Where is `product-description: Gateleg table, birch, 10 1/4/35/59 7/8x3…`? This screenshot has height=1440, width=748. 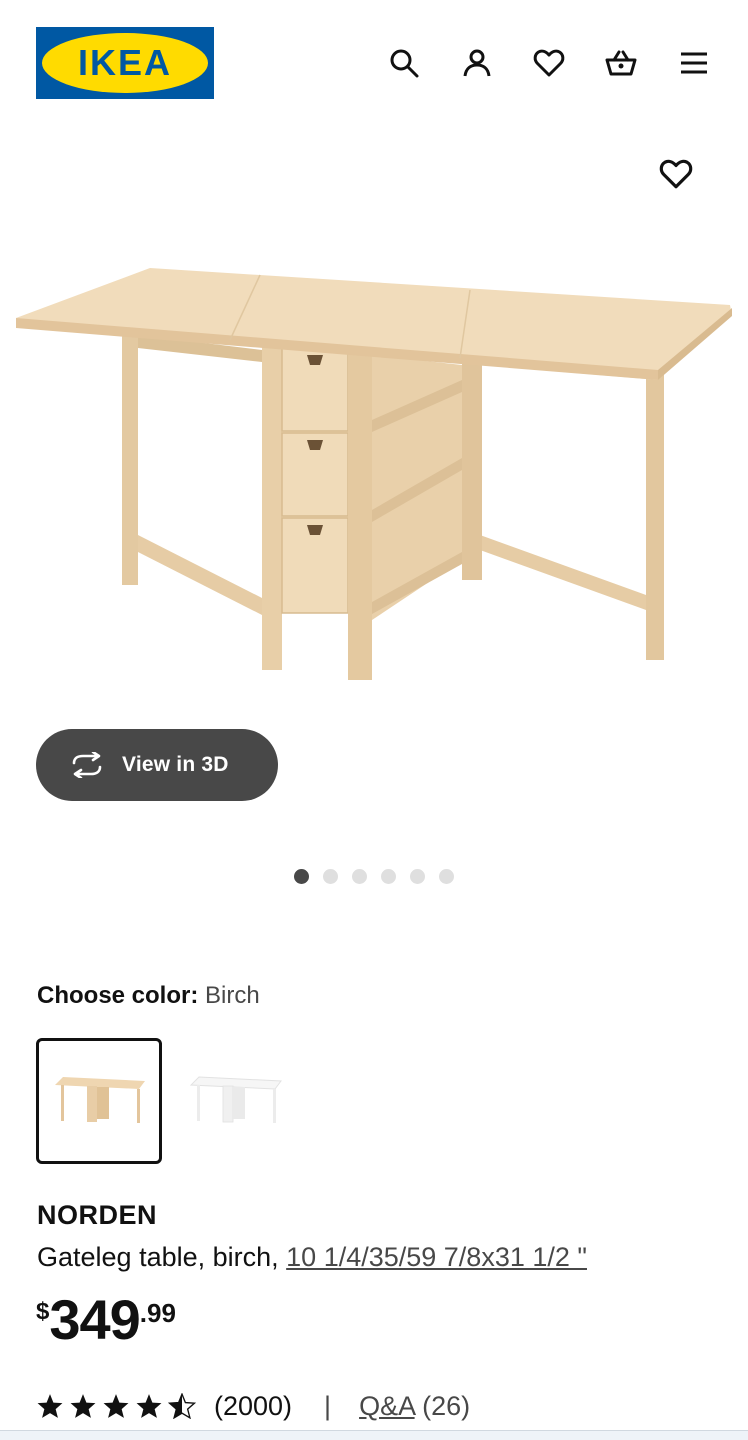 product-description: Gateleg table, birch, 10 1/4/35/59 7/8x3… is located at coordinates (312, 1257).